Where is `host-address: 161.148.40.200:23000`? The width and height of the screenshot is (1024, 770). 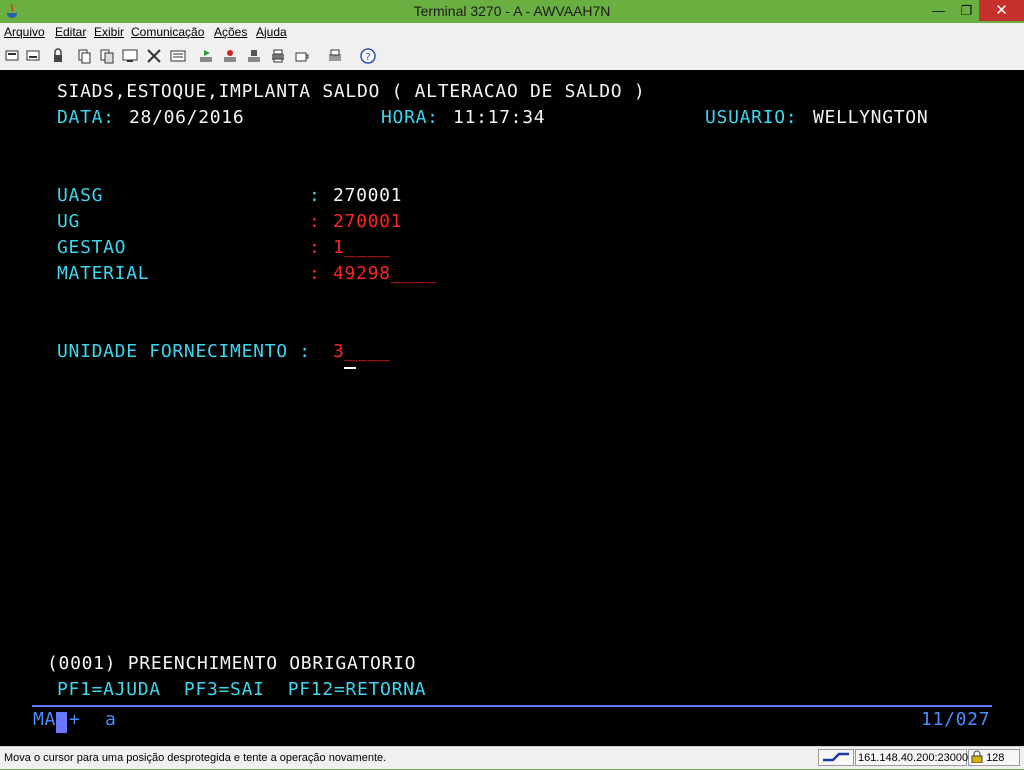 host-address: 161.148.40.200:23000 is located at coordinates (911, 757).